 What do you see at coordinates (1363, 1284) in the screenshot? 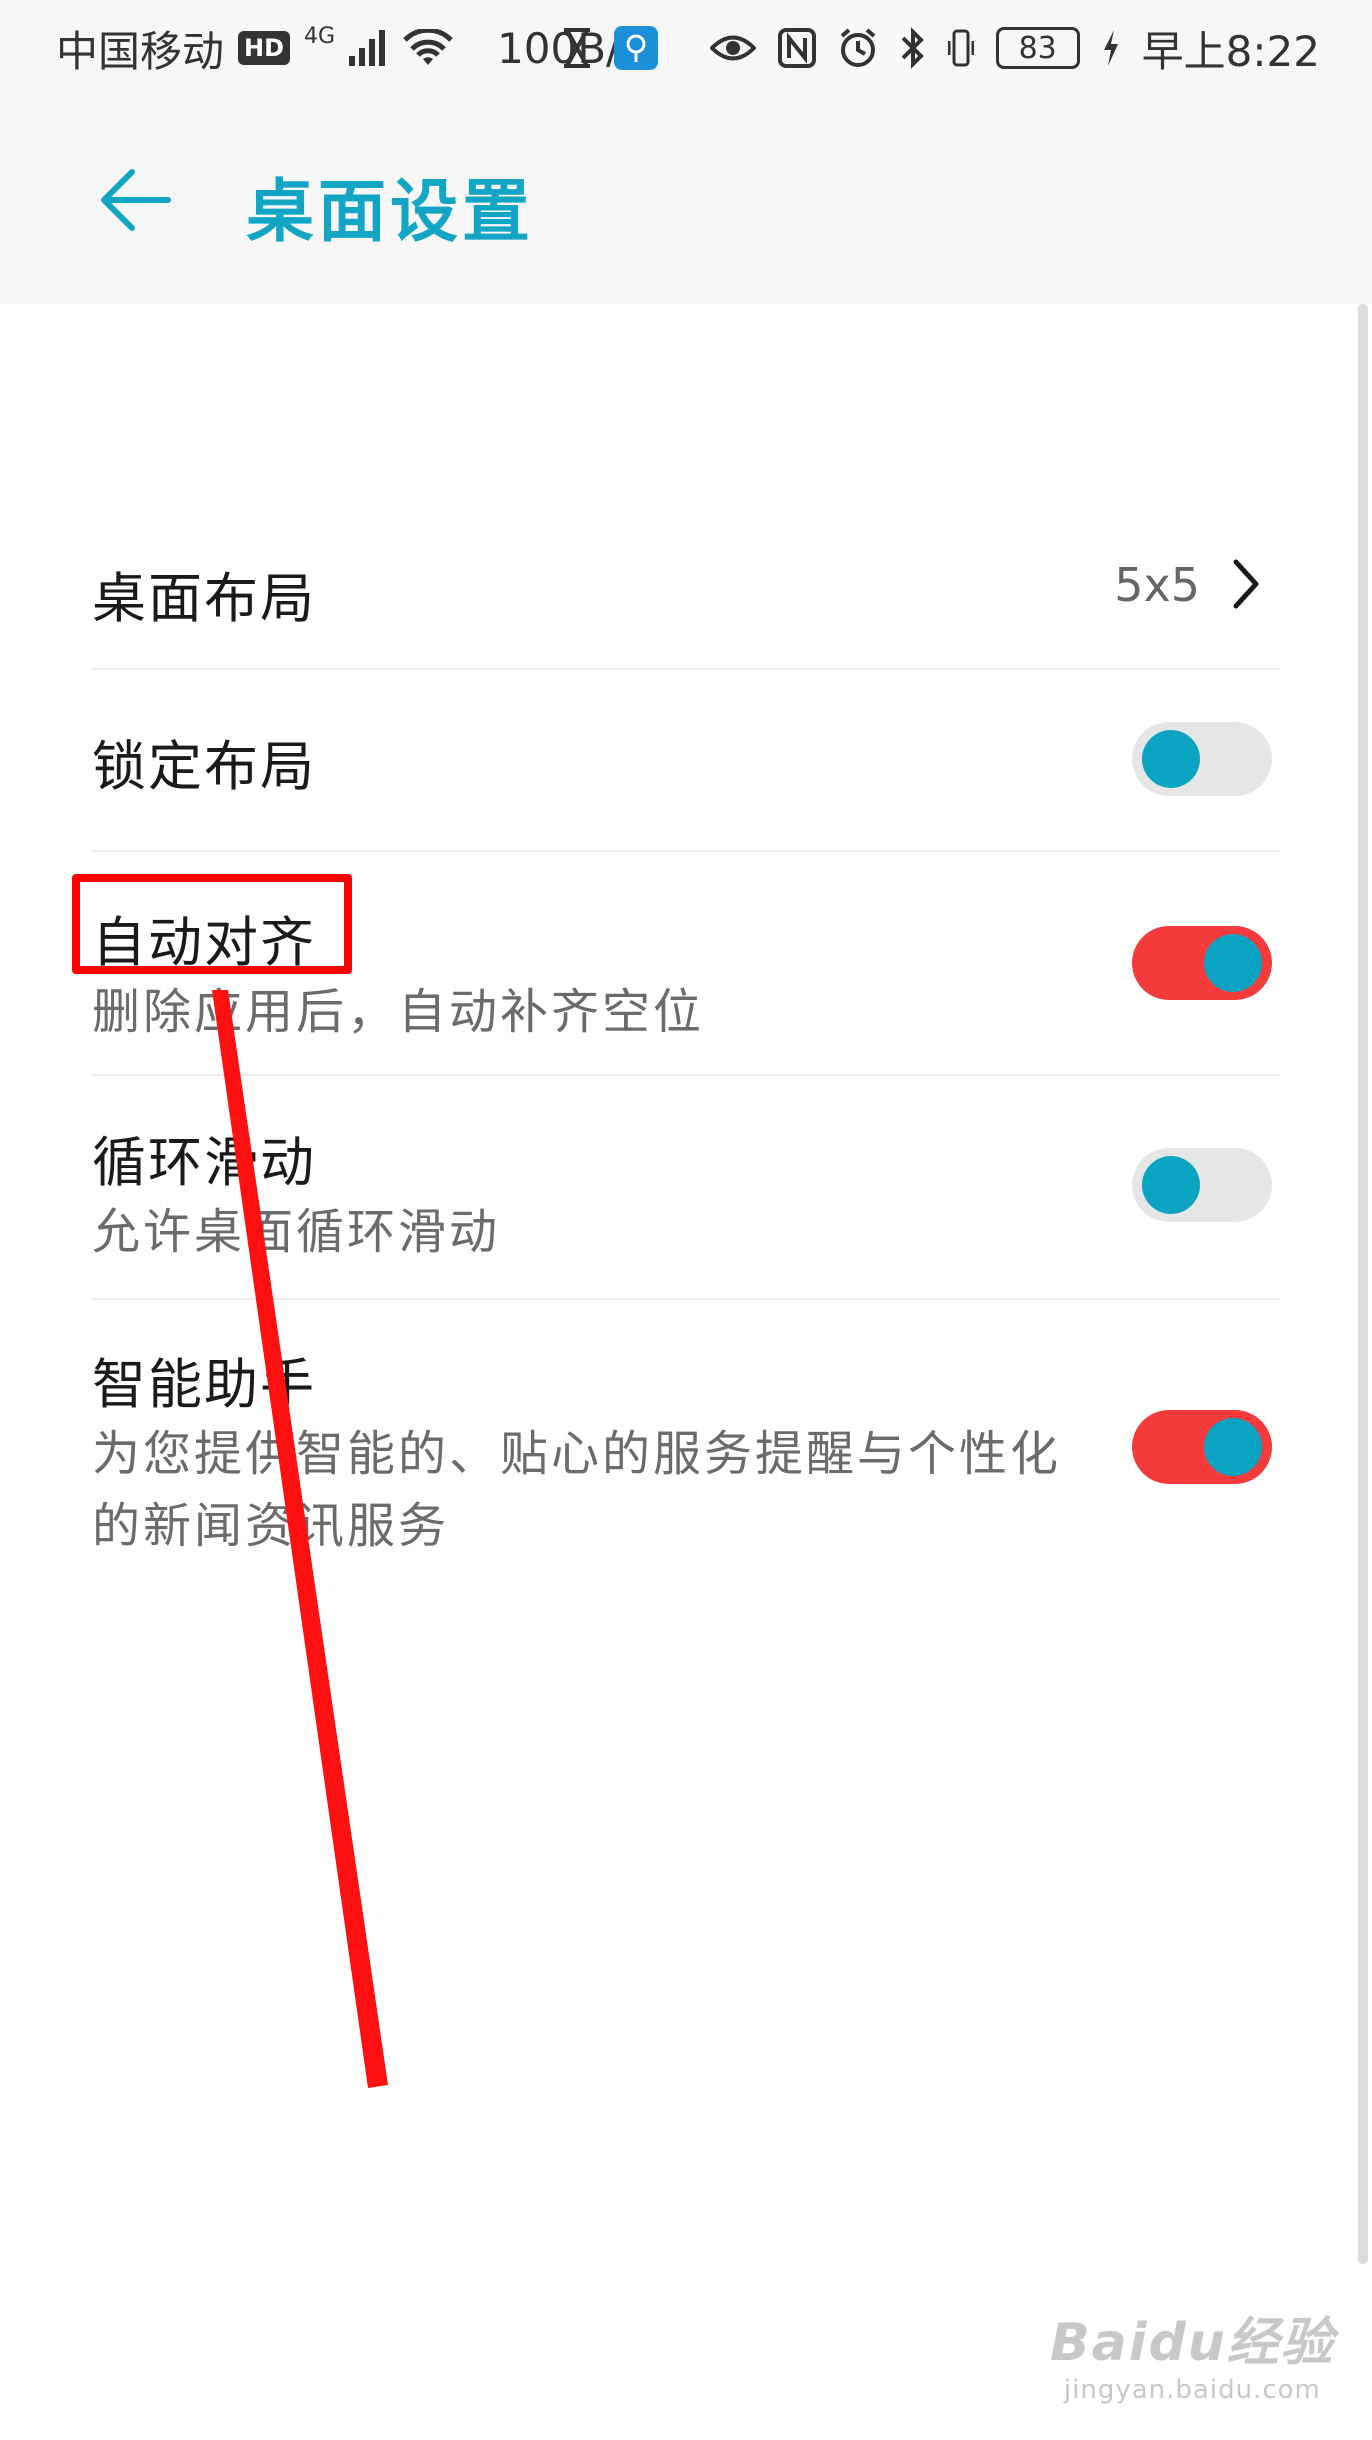
I see `scrollbar` at bounding box center [1363, 1284].